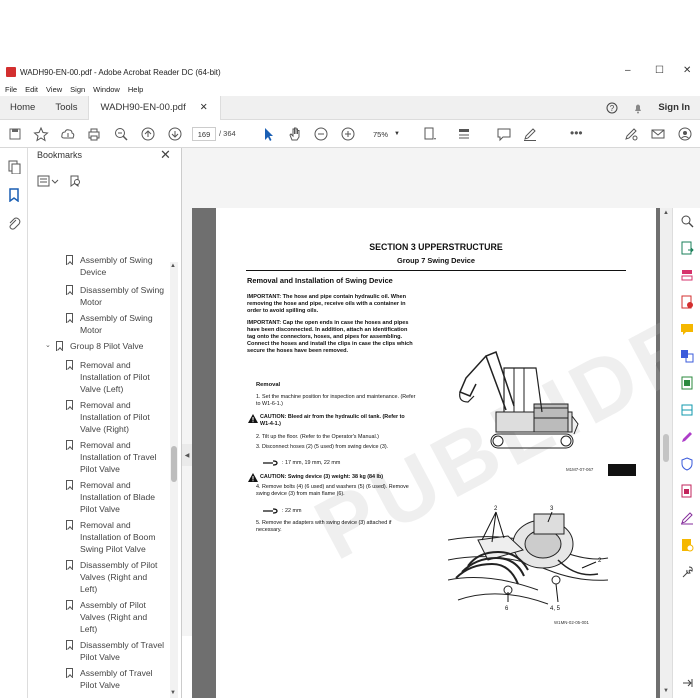 The height and width of the screenshot is (700, 700). What do you see at coordinates (135, 89) in the screenshot?
I see `menu-help: Help` at bounding box center [135, 89].